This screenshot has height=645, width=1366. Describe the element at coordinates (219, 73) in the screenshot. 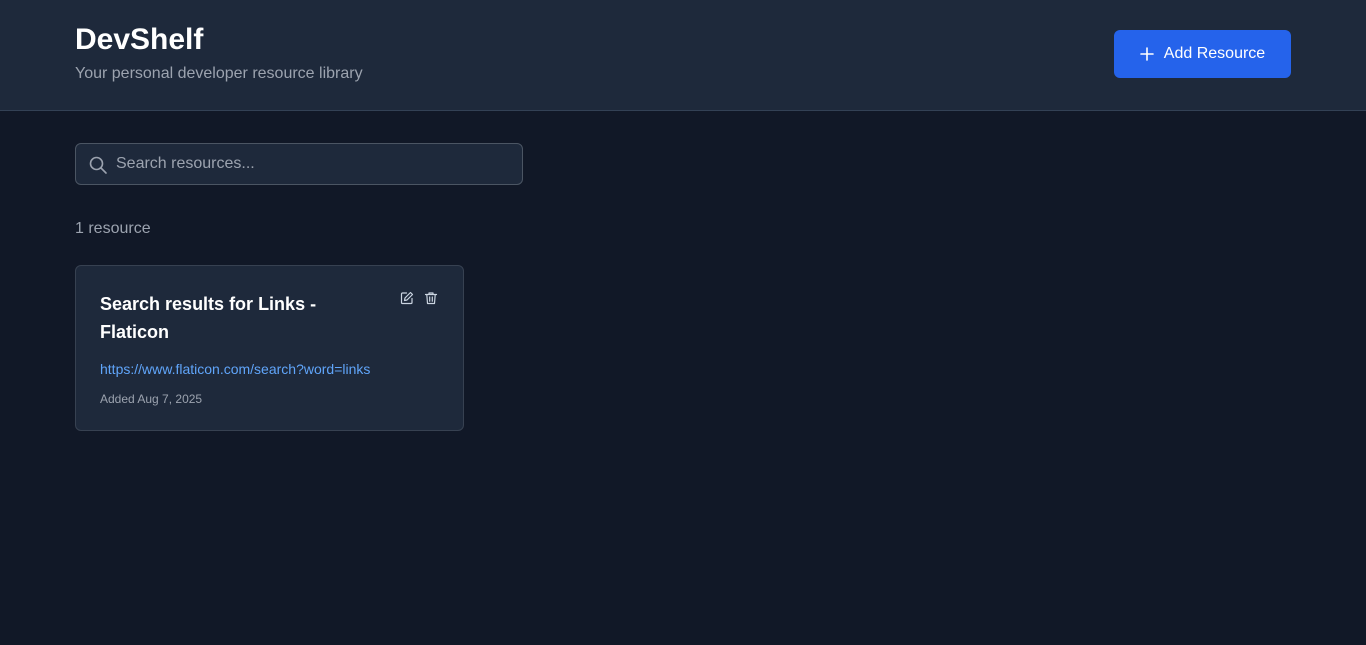

I see `app-subtitle: Your personal developer resource library` at that location.